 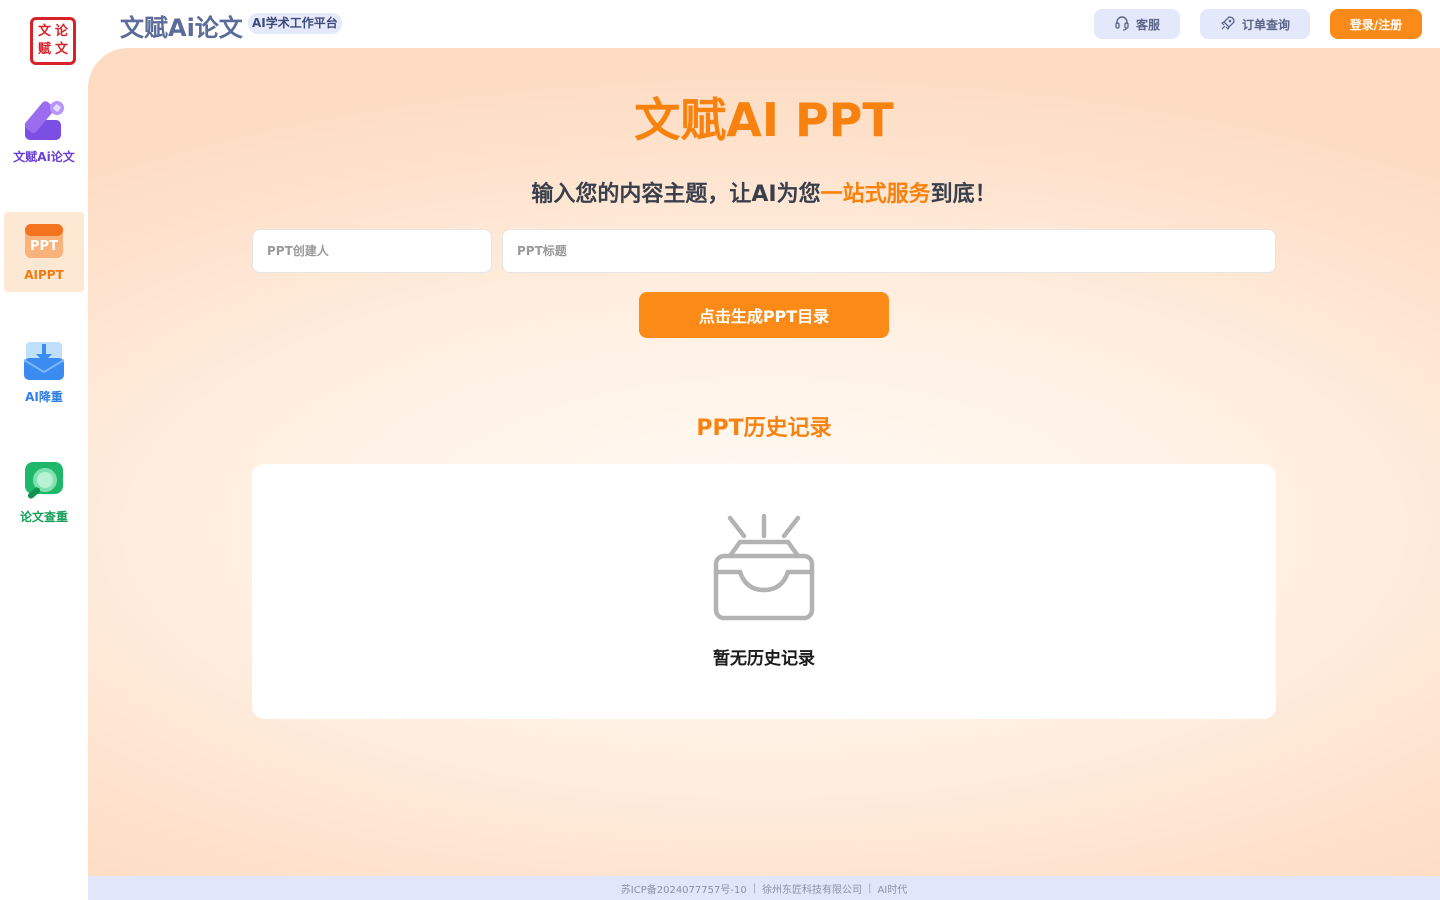 What do you see at coordinates (44, 246) in the screenshot?
I see `svg-text: PPT` at bounding box center [44, 246].